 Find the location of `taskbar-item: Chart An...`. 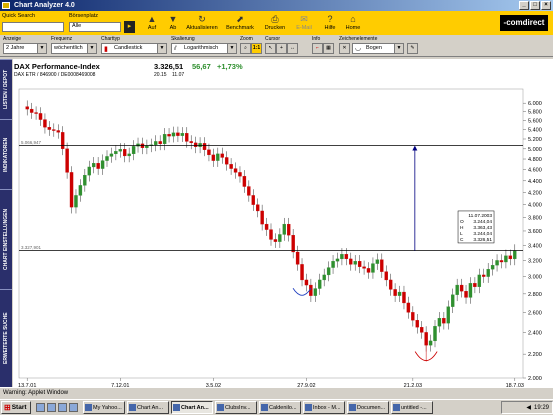

taskbar-item: Chart An... is located at coordinates (148, 407).